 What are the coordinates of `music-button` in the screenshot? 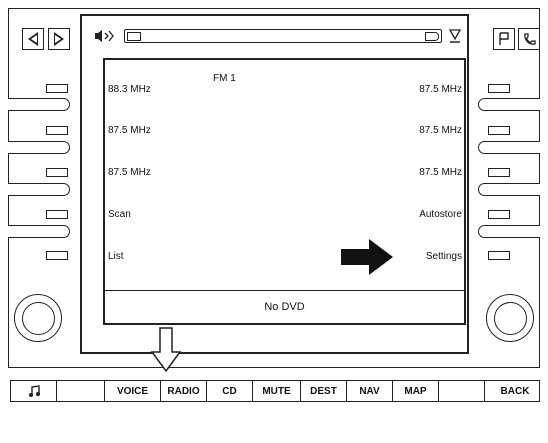 It's located at (34, 391).